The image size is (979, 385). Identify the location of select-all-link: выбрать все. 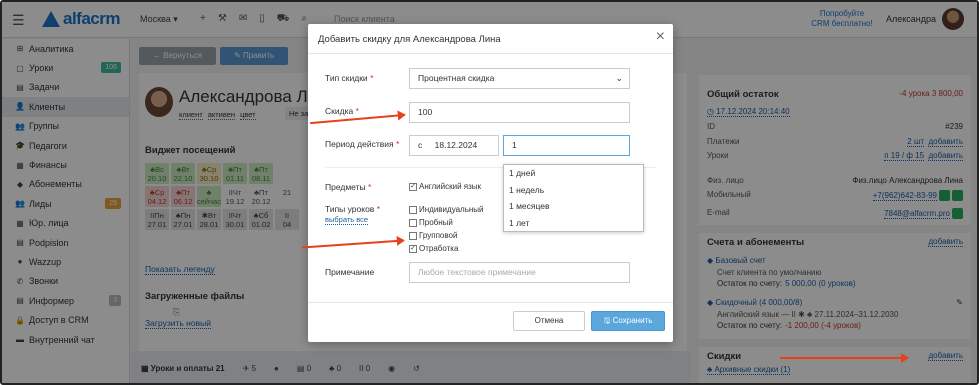
(347, 220).